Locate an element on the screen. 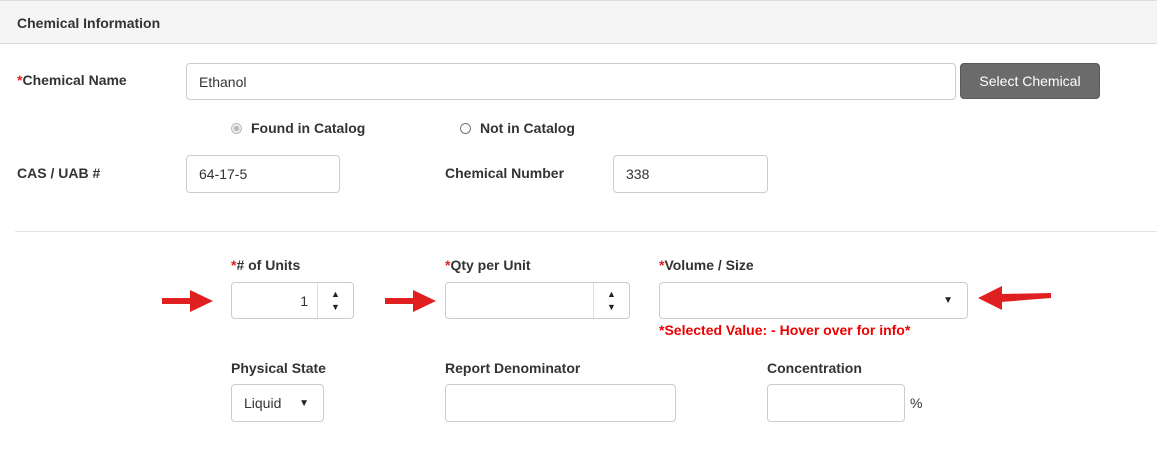 The width and height of the screenshot is (1157, 463). units-spinner: ▲ ▼ is located at coordinates (335, 300).